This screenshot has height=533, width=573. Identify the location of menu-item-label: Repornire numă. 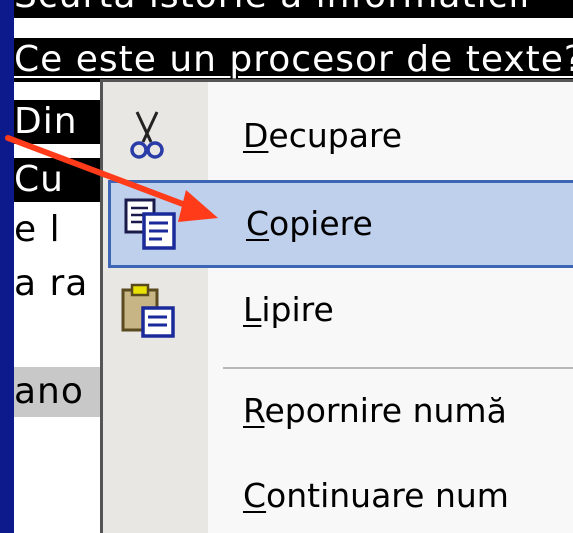
(375, 411).